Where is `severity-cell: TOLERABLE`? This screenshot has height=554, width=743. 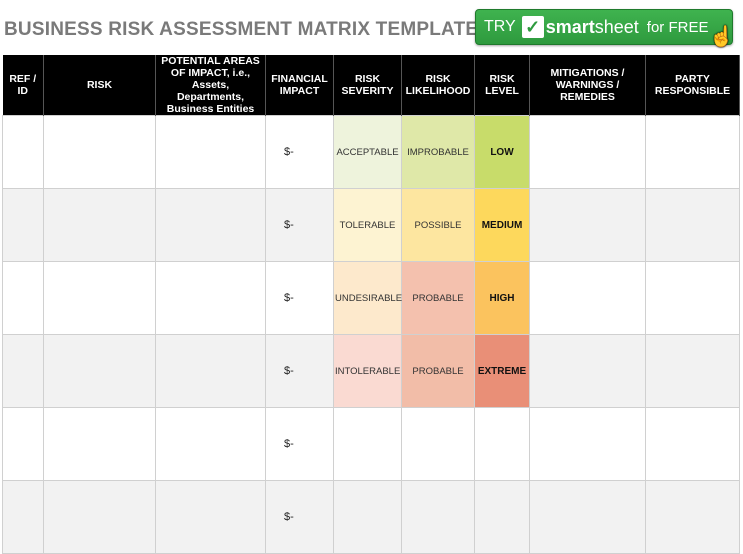
severity-cell: TOLERABLE is located at coordinates (367, 225).